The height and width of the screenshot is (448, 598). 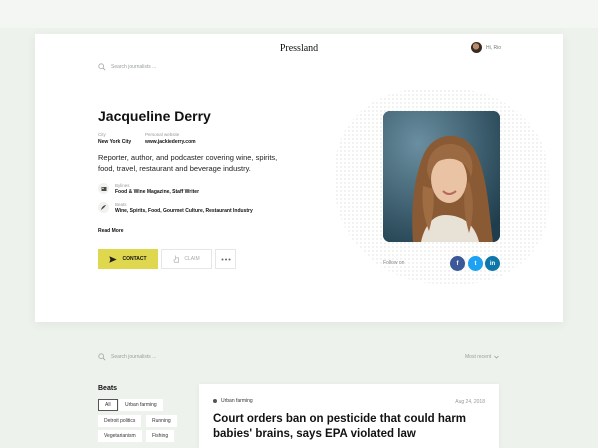 I want to click on linkedin-icon: in, so click(x=492, y=263).